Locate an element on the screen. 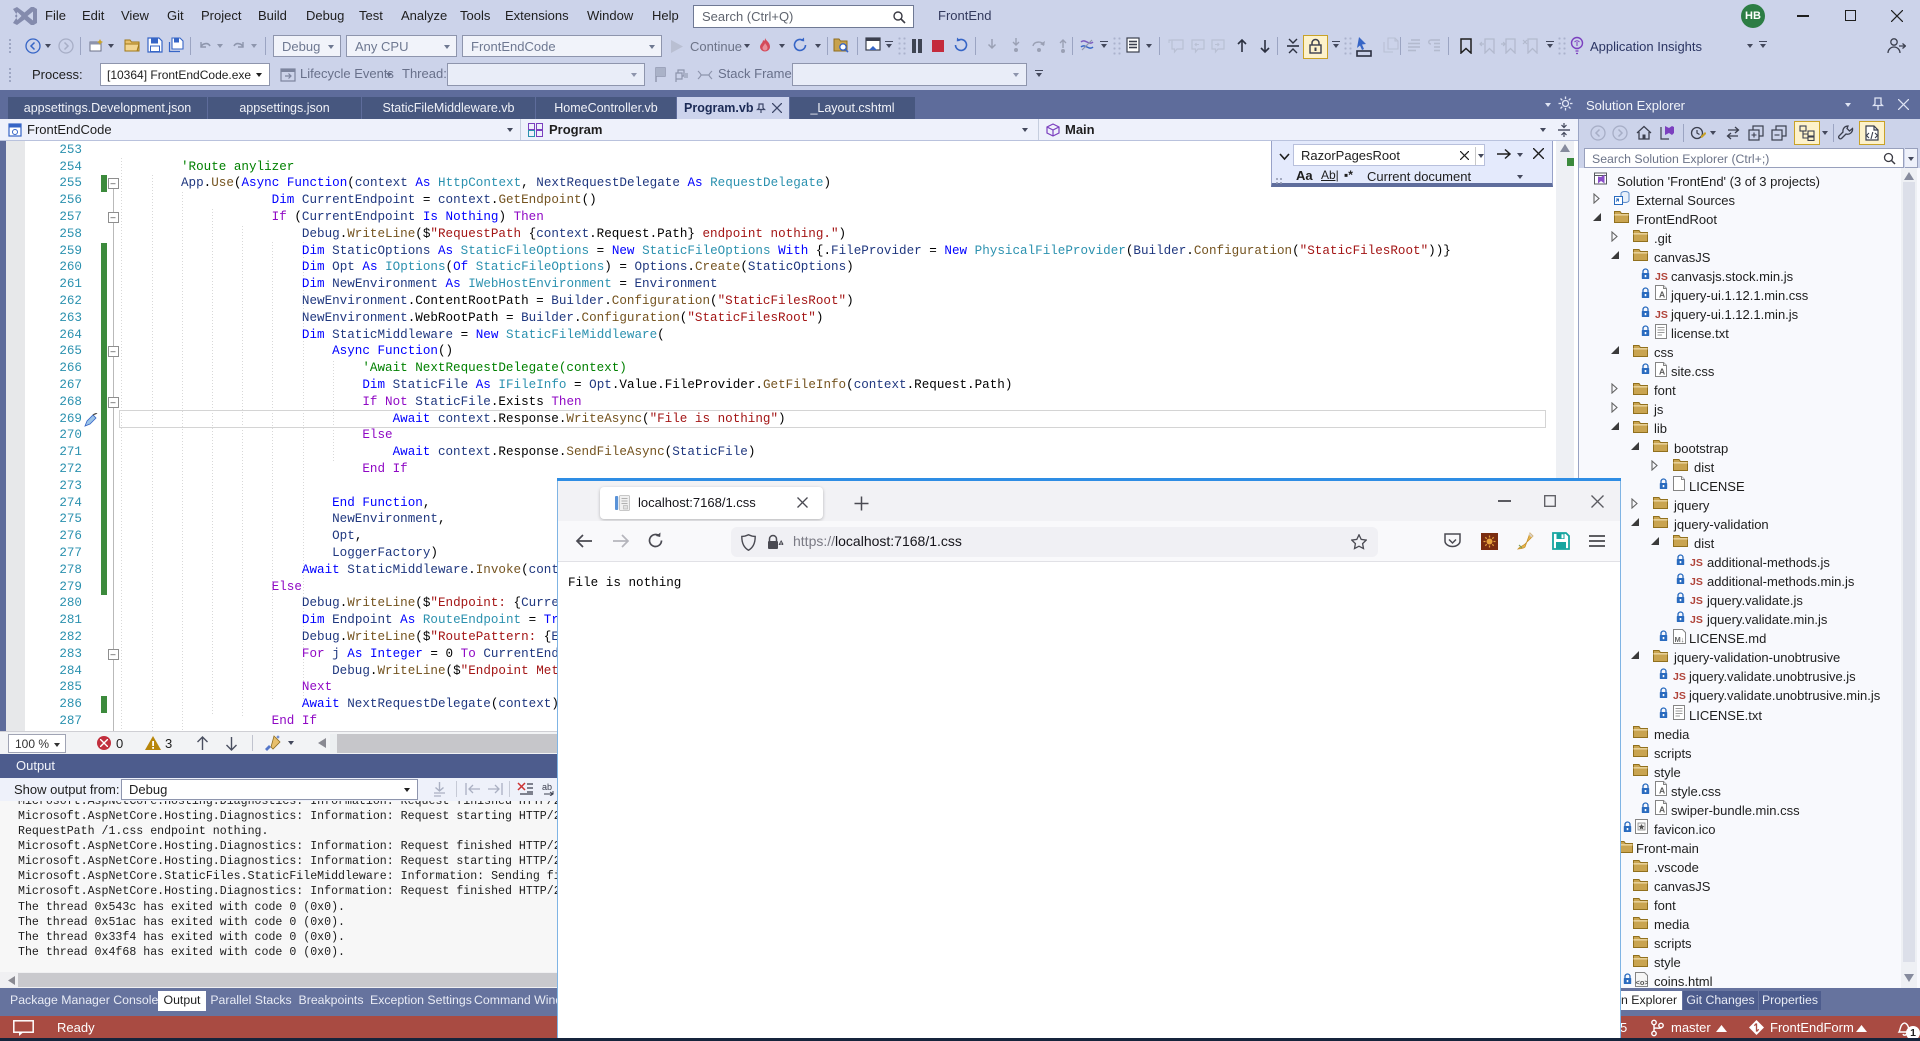 Image resolution: width=1920 pixels, height=1041 pixels. svg-text: M↓ is located at coordinates (1680, 639).